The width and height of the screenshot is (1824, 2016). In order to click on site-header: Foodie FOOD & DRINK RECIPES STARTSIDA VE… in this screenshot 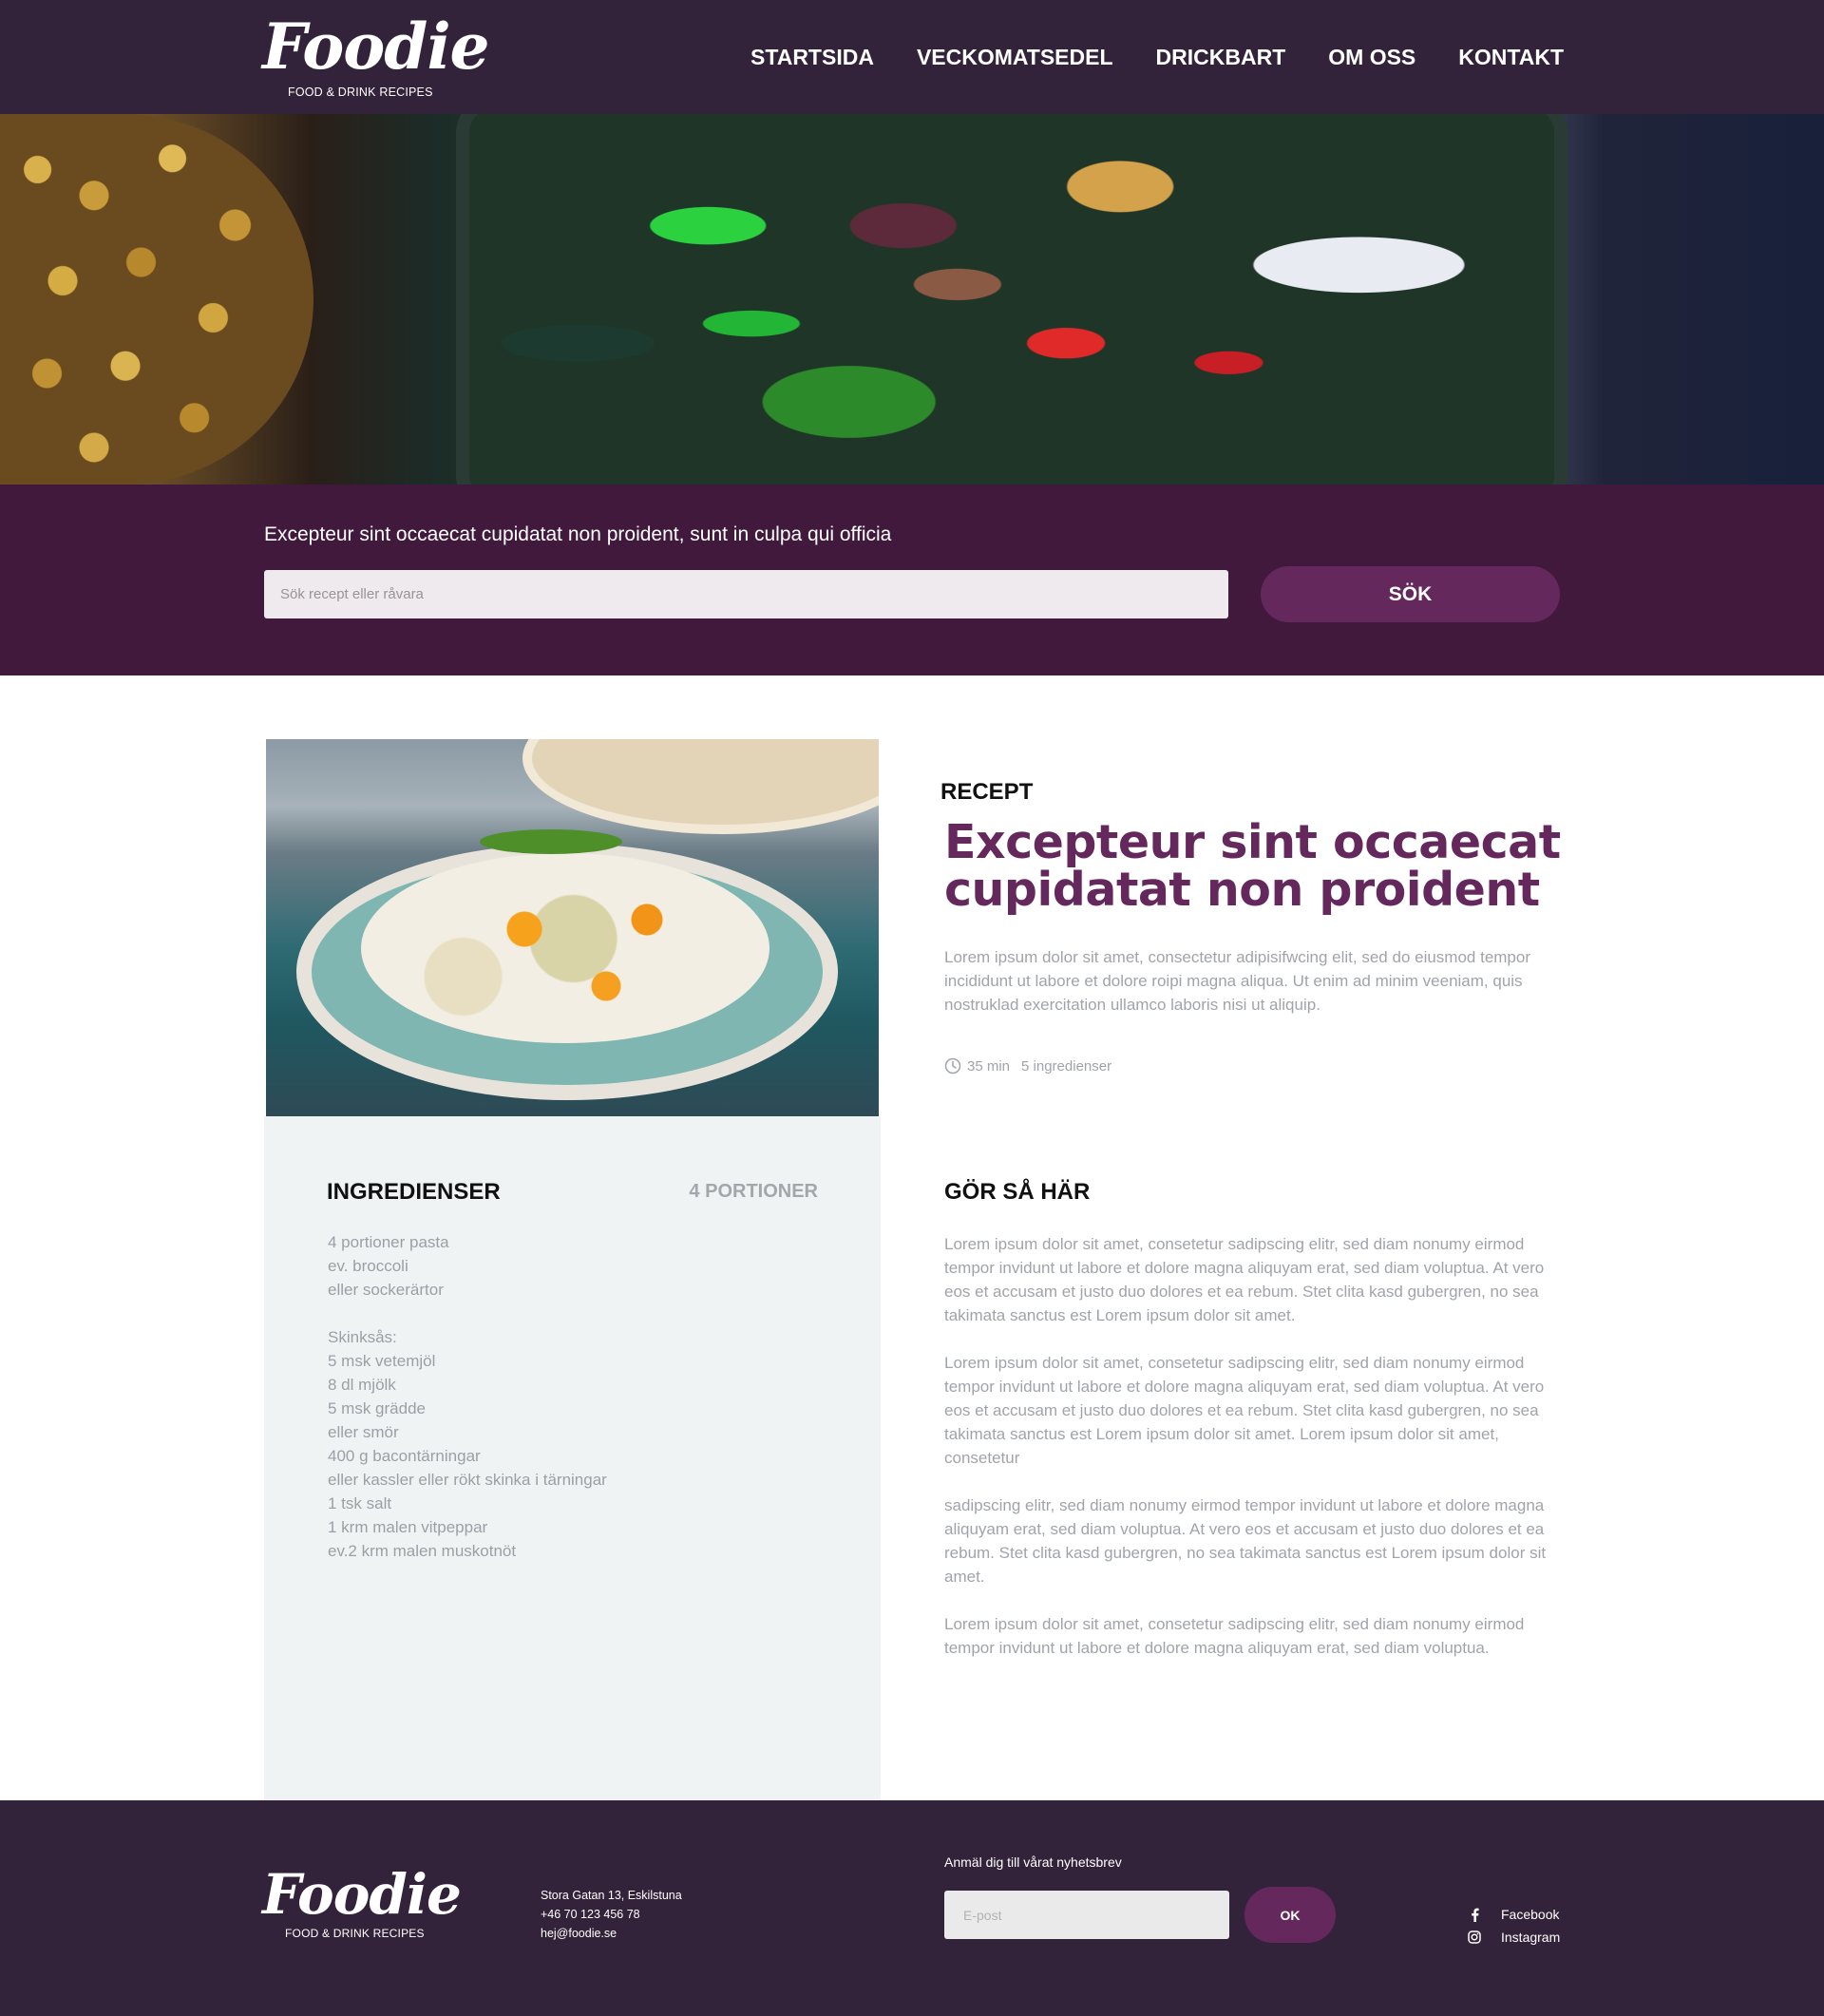, I will do `click(912, 57)`.